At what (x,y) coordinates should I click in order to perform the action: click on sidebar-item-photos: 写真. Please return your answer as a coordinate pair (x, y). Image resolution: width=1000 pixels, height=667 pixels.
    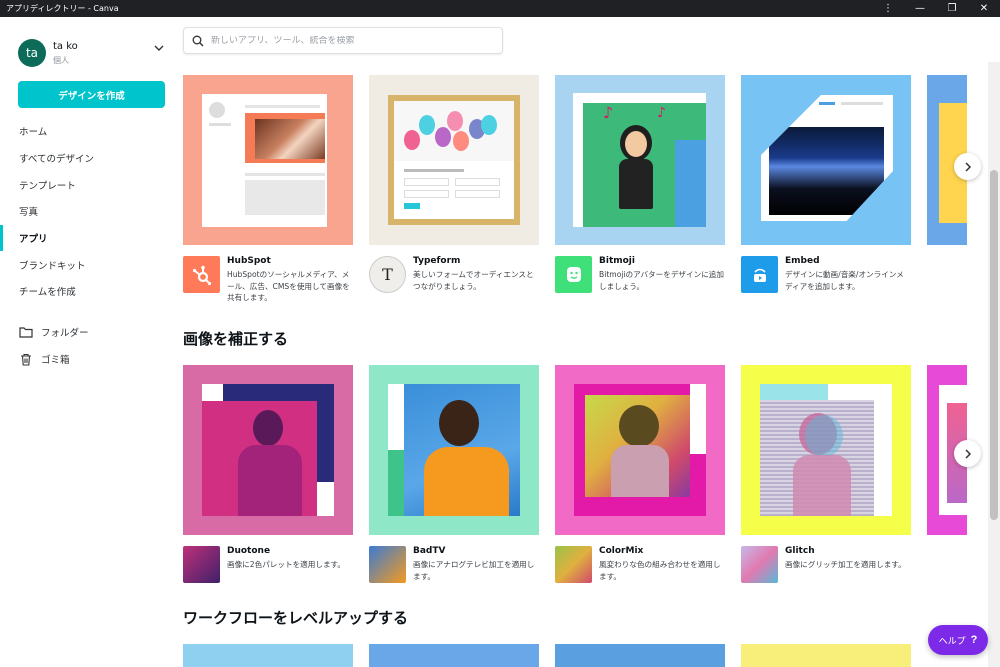
    Looking at the image, I should click on (86, 211).